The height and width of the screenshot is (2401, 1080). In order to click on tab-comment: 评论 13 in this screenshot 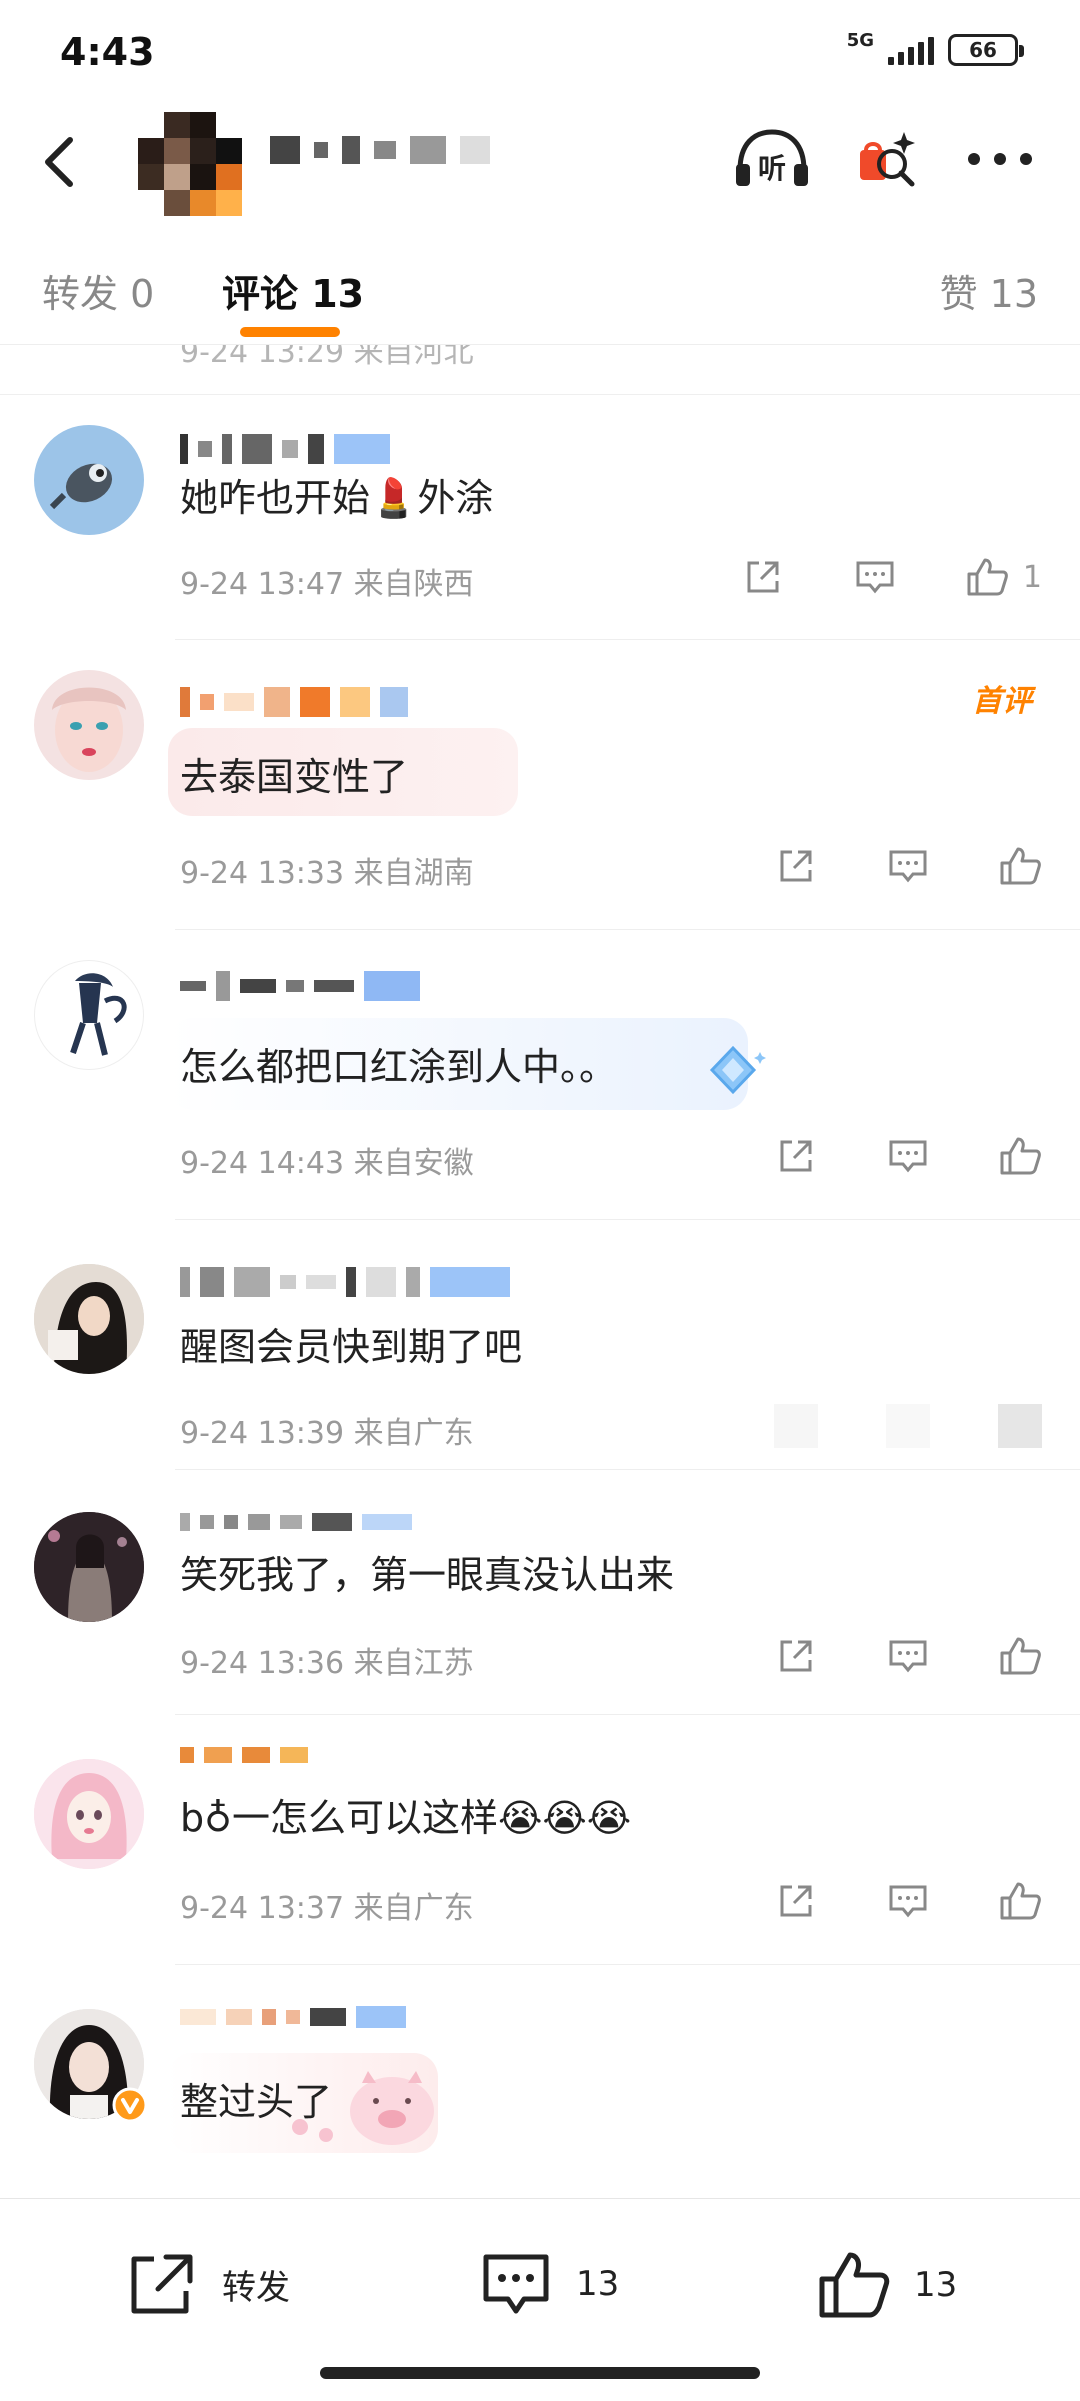, I will do `click(293, 290)`.